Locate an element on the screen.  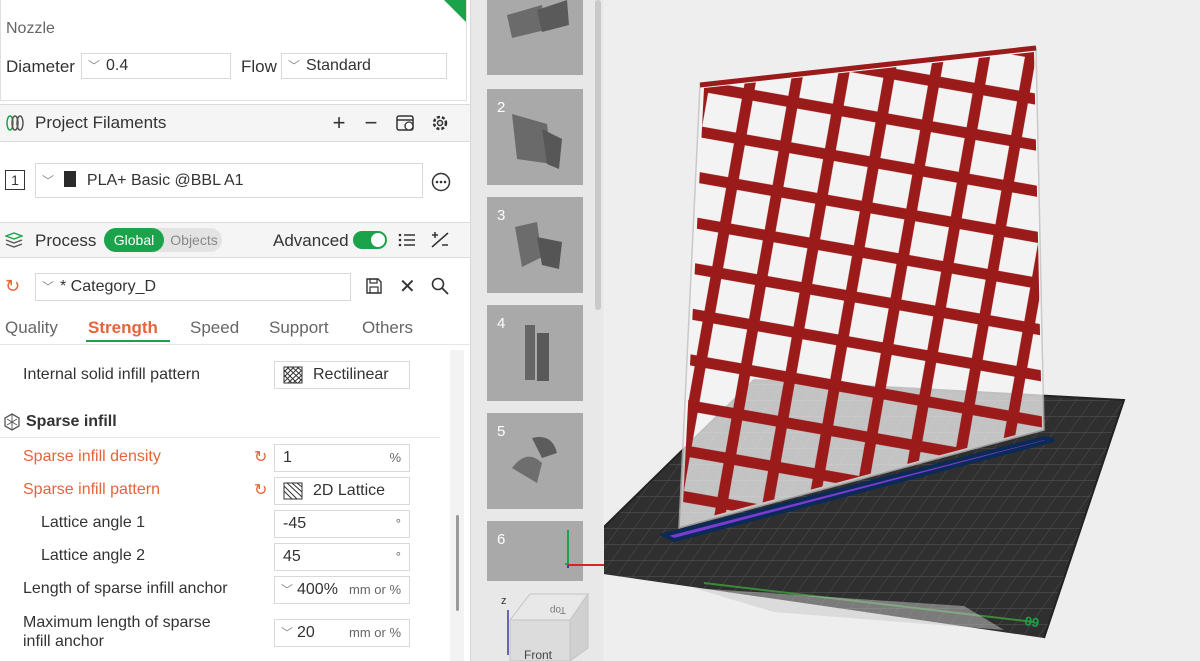
tab-speed: Speed is located at coordinates (214, 328).